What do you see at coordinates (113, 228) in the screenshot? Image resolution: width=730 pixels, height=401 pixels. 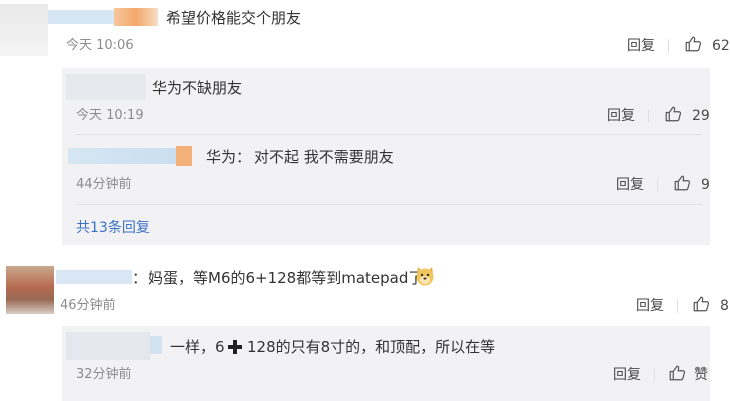 I see `view-all-replies-link: 共13条回复` at bounding box center [113, 228].